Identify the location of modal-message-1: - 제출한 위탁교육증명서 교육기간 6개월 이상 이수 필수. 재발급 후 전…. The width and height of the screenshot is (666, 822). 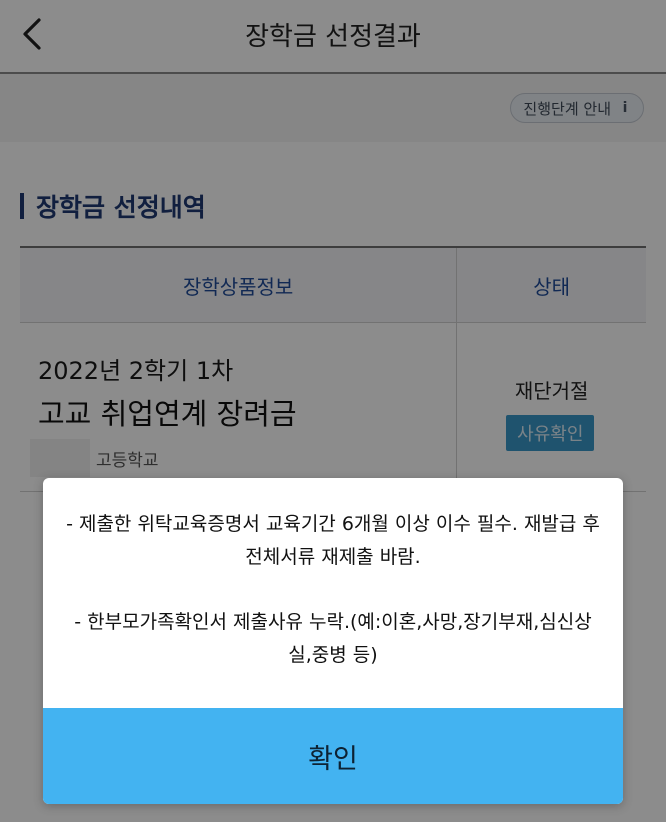
(333, 540).